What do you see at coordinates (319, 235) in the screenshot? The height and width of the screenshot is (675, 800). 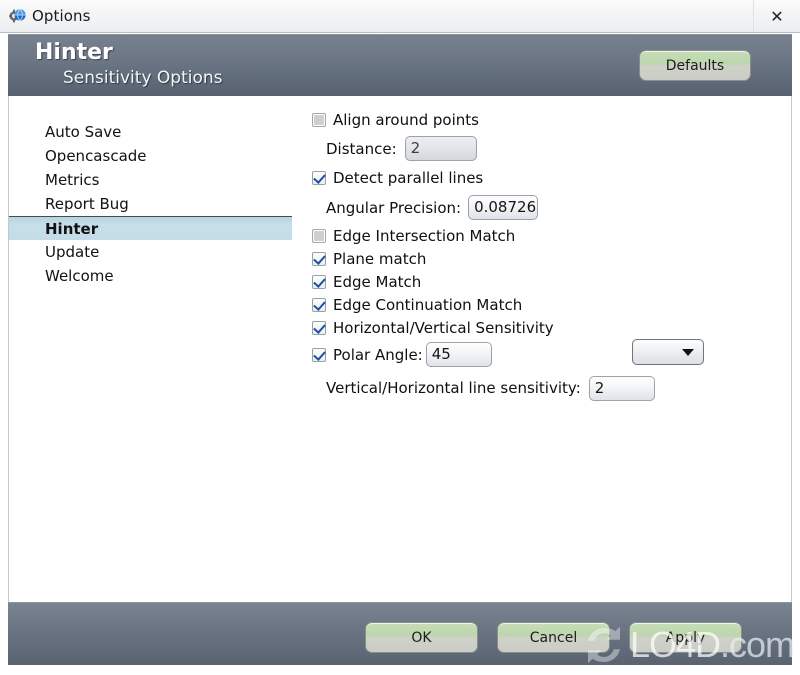 I see `edge-intersection-match-checkbox` at bounding box center [319, 235].